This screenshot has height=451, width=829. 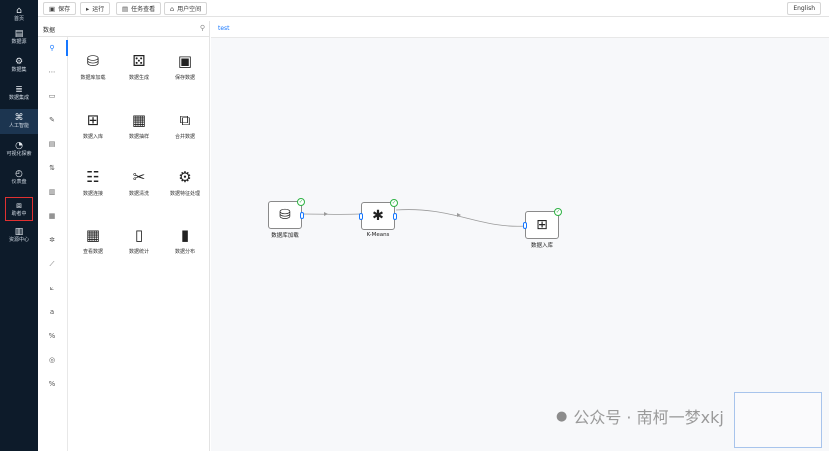 I want to click on node-label: K-Means, so click(x=378, y=235).